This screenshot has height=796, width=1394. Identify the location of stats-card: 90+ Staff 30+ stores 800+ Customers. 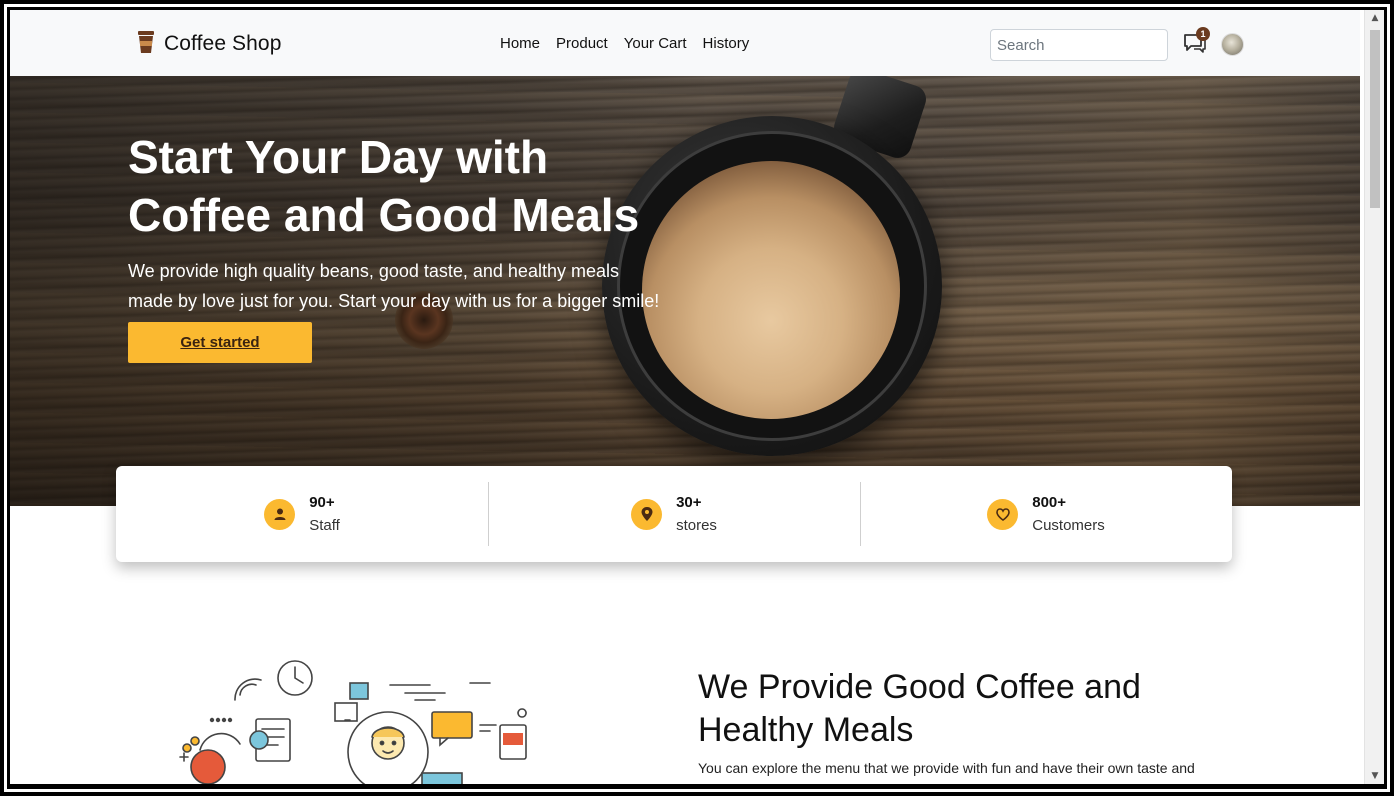
(674, 514).